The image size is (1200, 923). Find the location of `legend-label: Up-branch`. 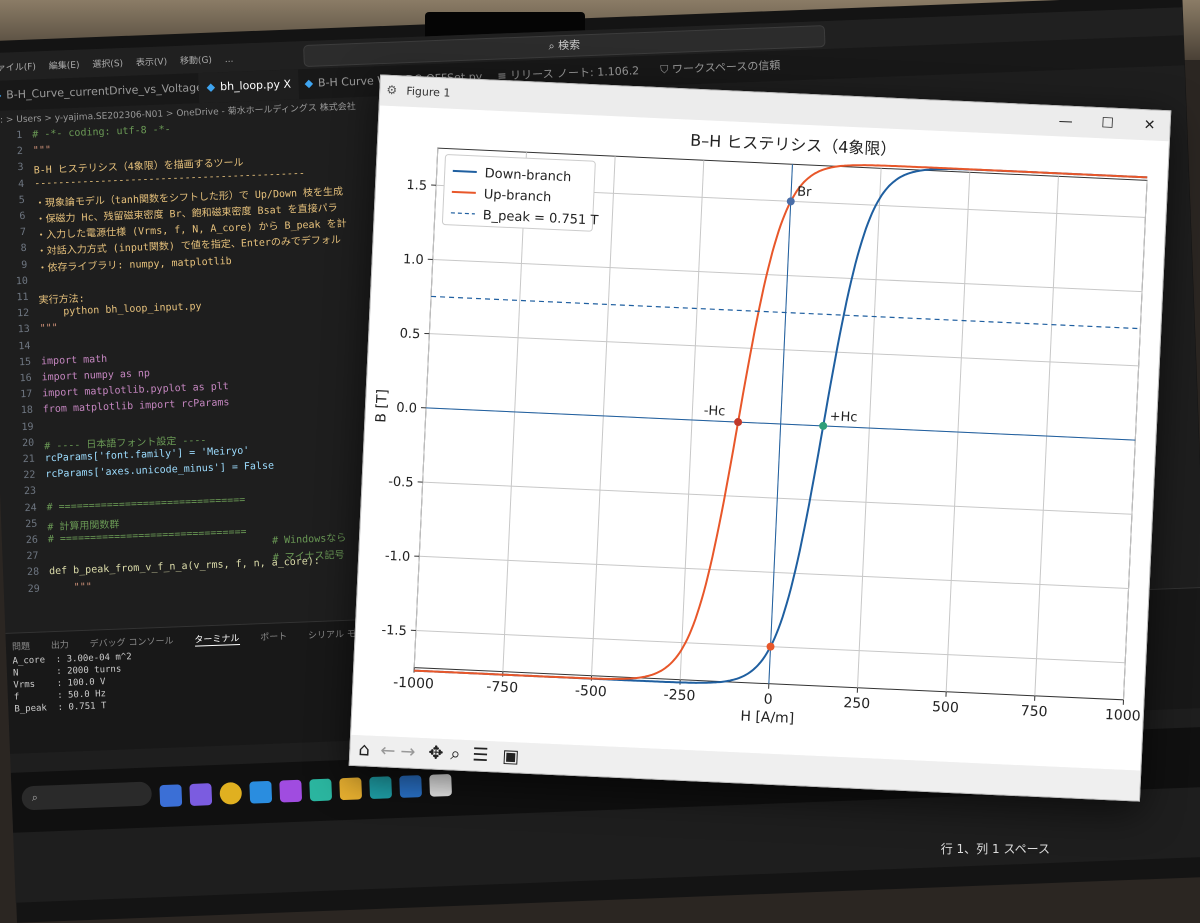

legend-label: Up-branch is located at coordinates (517, 196).